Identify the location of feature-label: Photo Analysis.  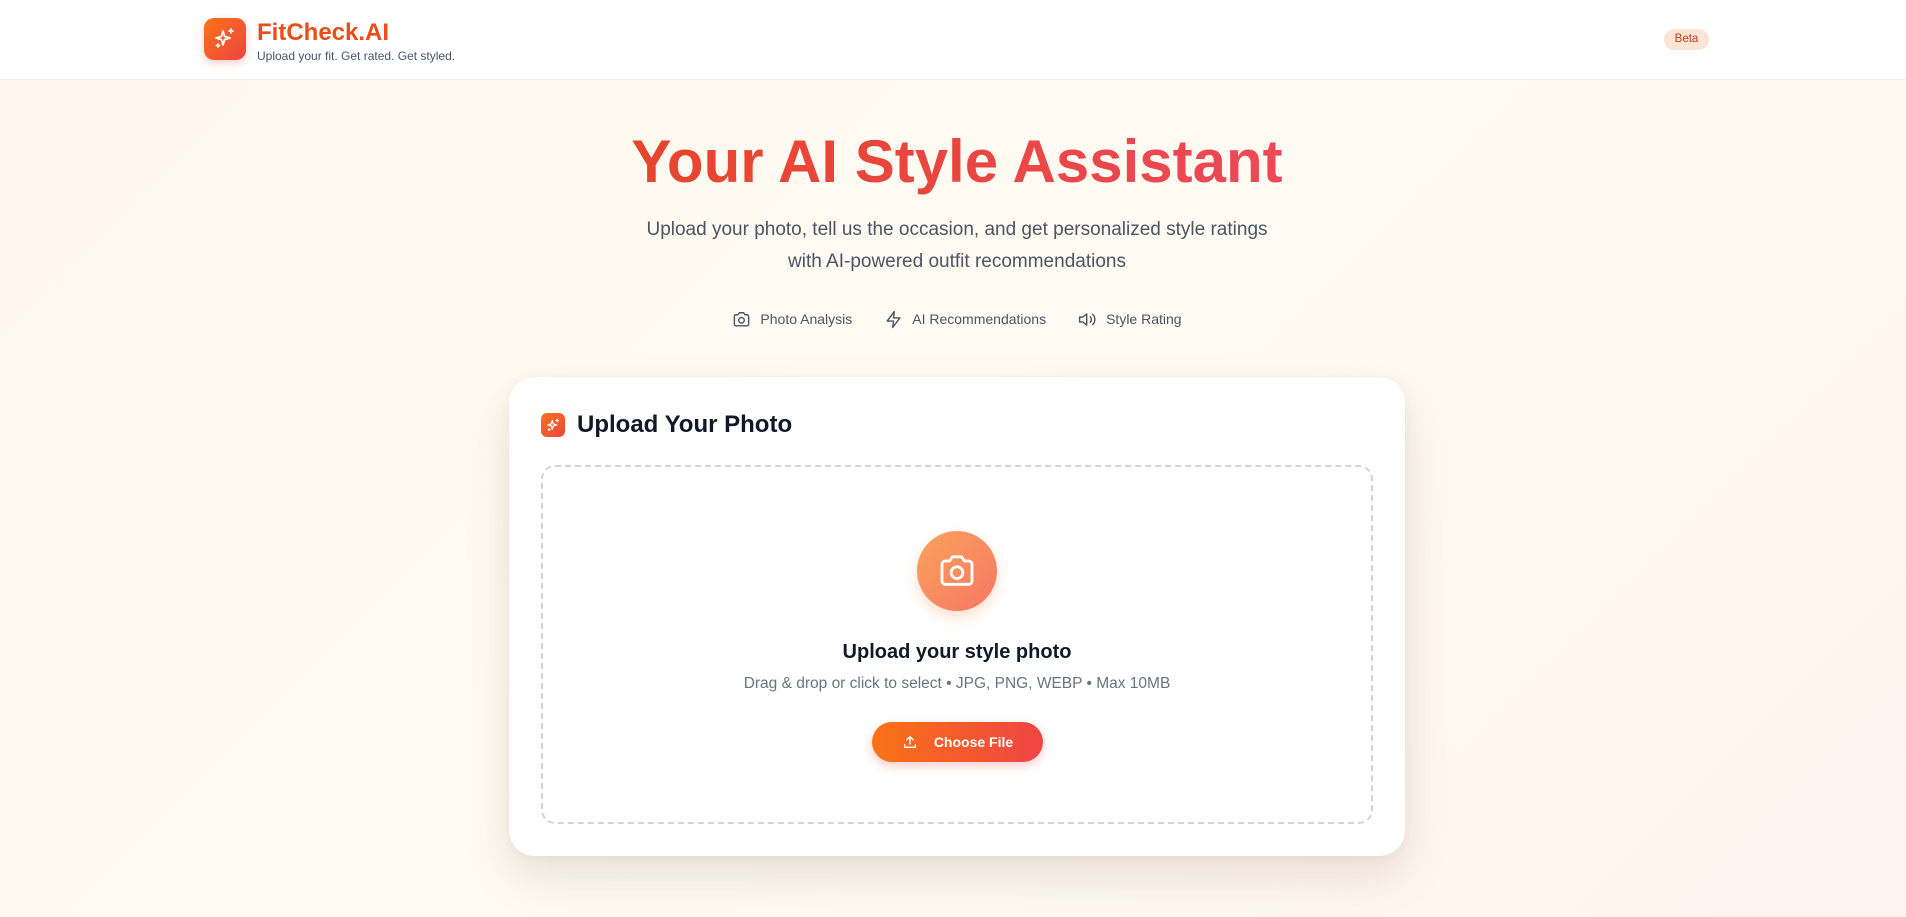
(806, 319).